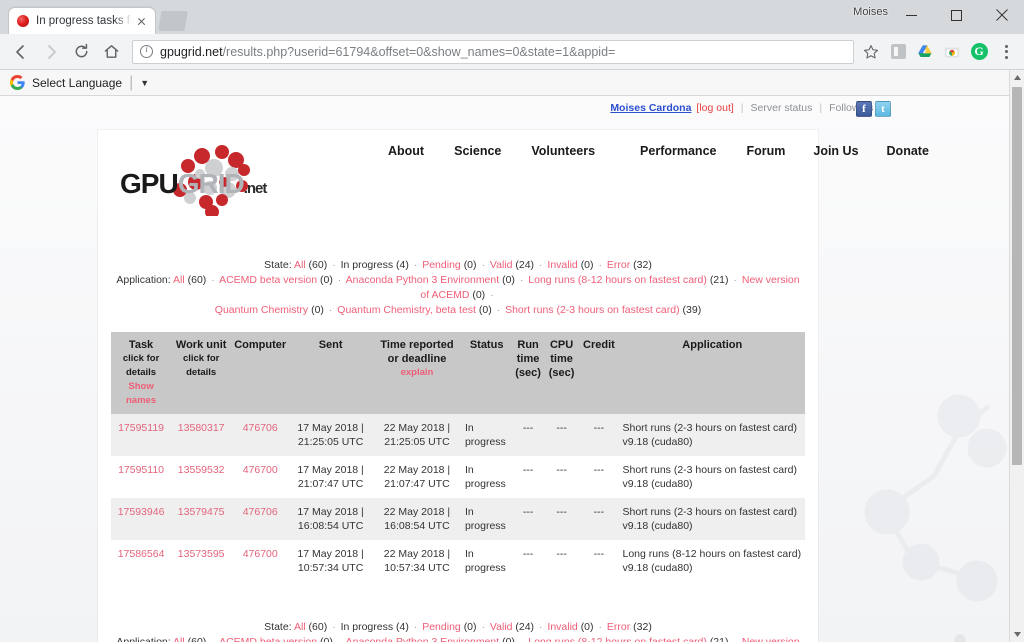 The image size is (1024, 642). What do you see at coordinates (81, 52) in the screenshot?
I see `reload-icon` at bounding box center [81, 52].